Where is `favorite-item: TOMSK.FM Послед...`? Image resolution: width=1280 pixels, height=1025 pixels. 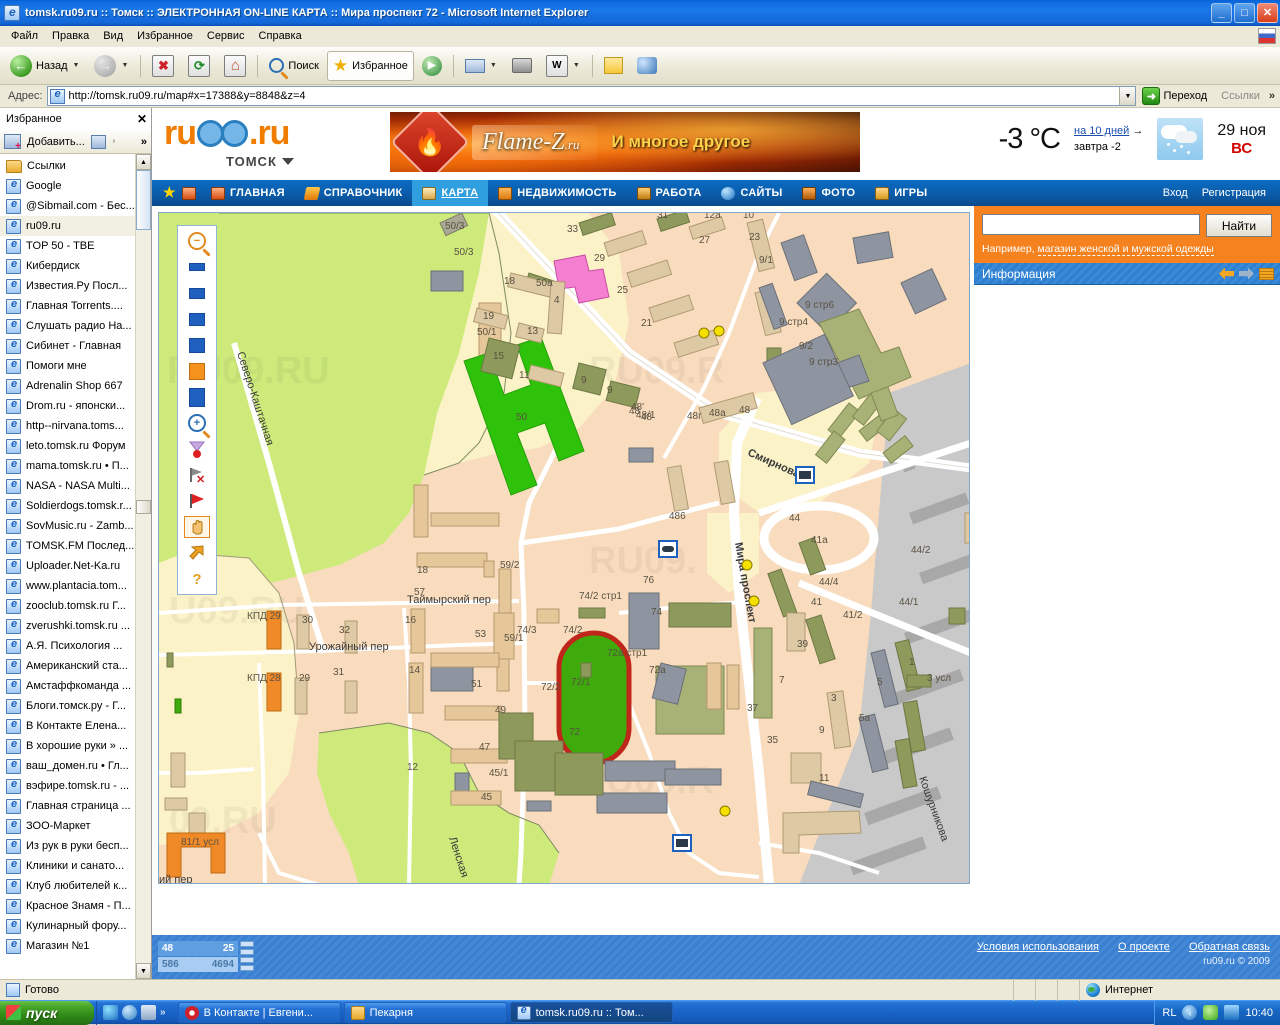 favorite-item: TOMSK.FM Послед... is located at coordinates (67, 546).